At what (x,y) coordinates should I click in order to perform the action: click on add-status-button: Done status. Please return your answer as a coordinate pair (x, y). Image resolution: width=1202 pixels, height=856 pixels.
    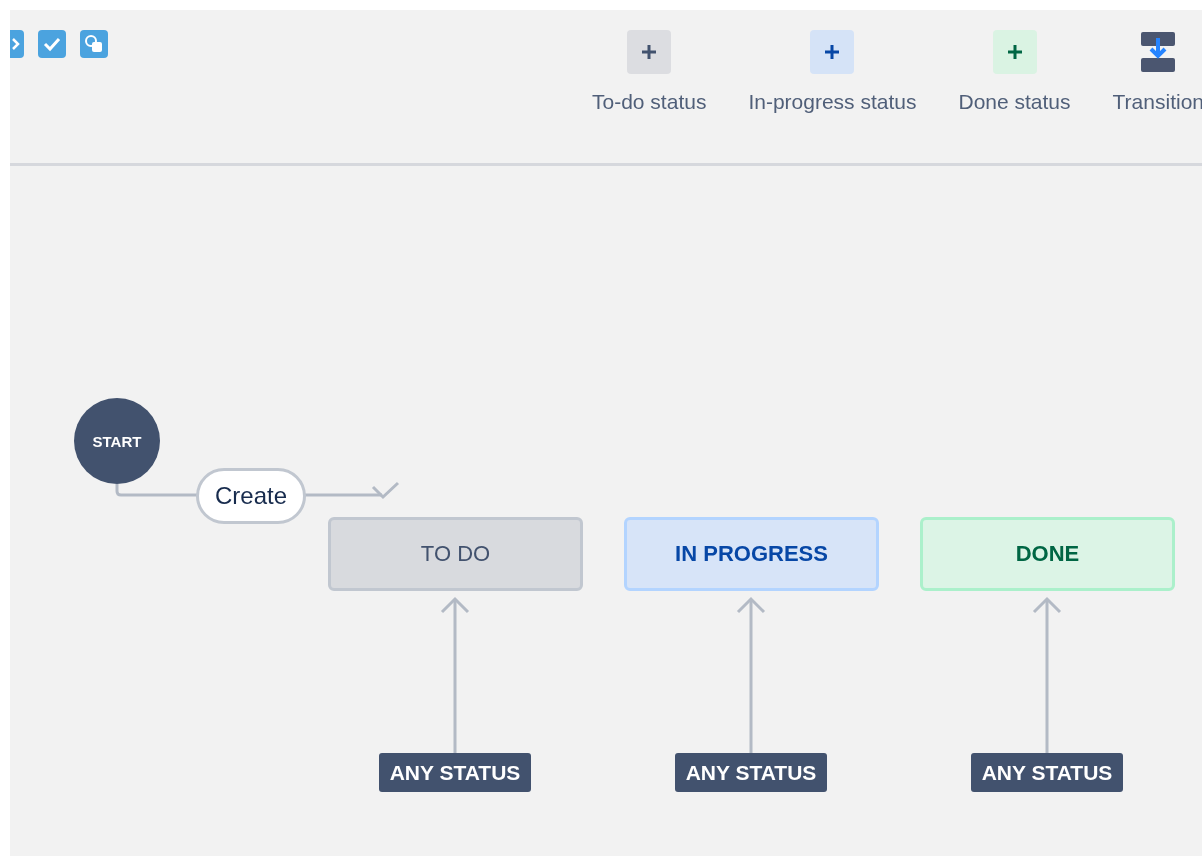
    Looking at the image, I should click on (1014, 72).